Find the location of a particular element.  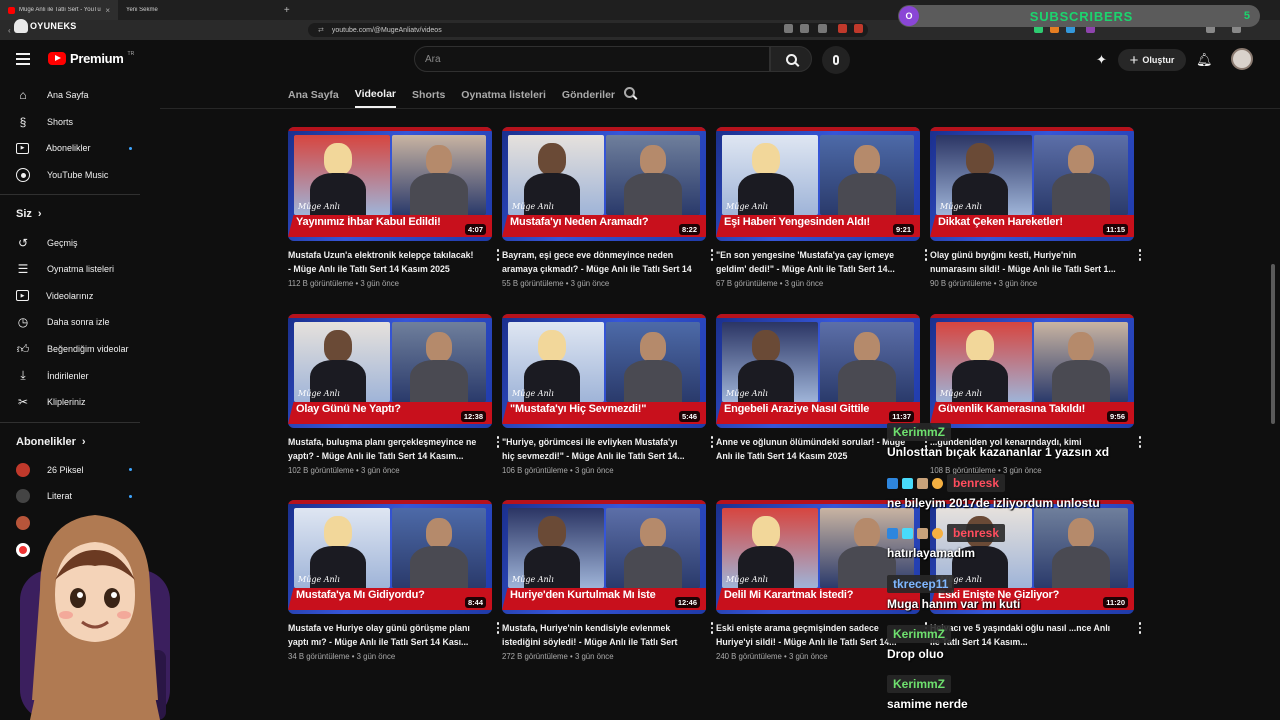

sidebar-item-history: ↺ Geçmiş is located at coordinates (78, 242).